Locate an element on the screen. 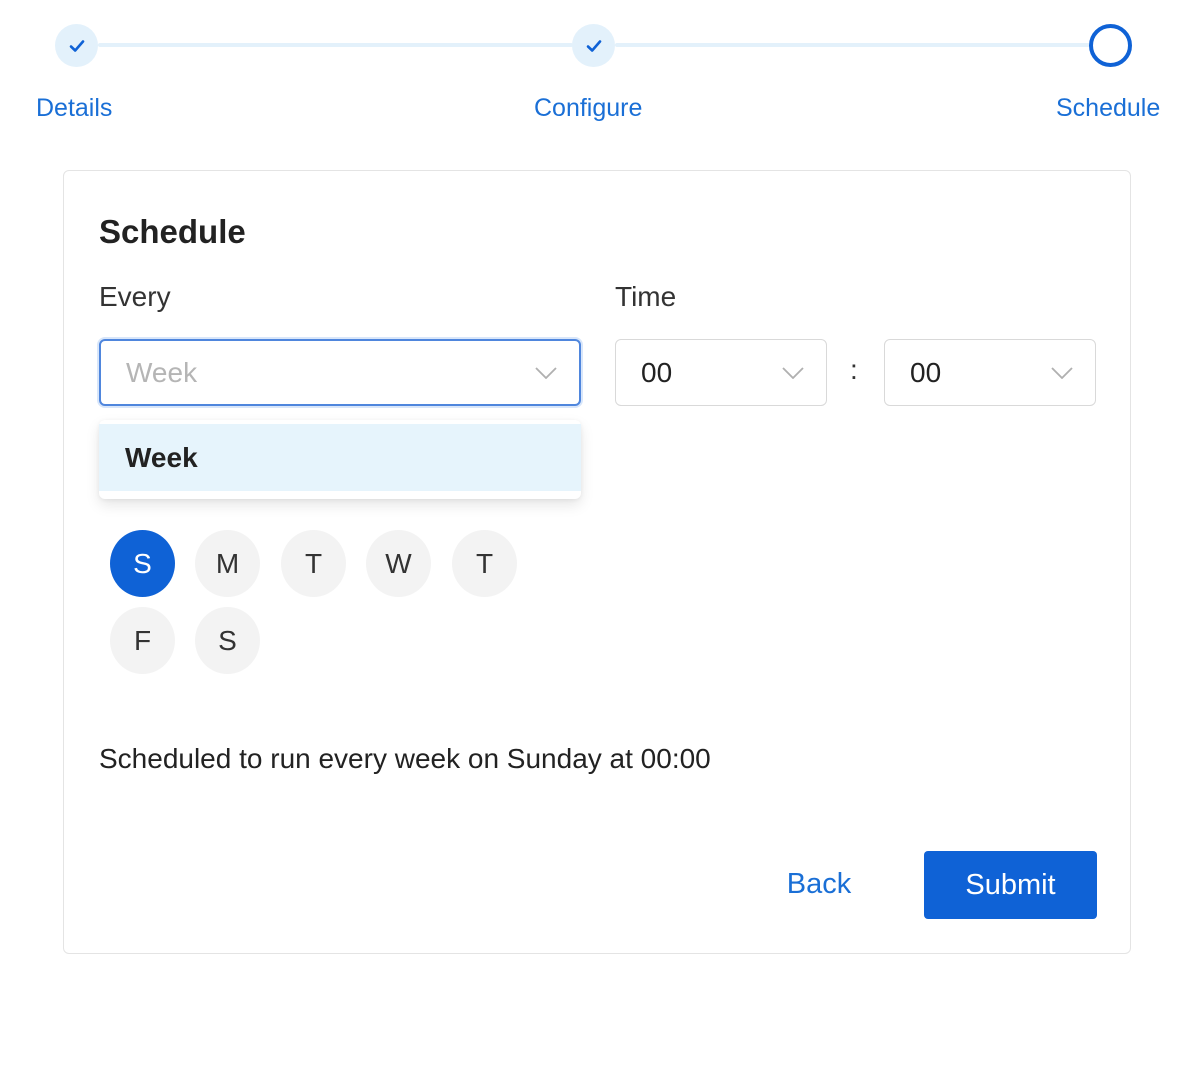 This screenshot has height=1080, width=1200. hour-select: 00 is located at coordinates (721, 372).